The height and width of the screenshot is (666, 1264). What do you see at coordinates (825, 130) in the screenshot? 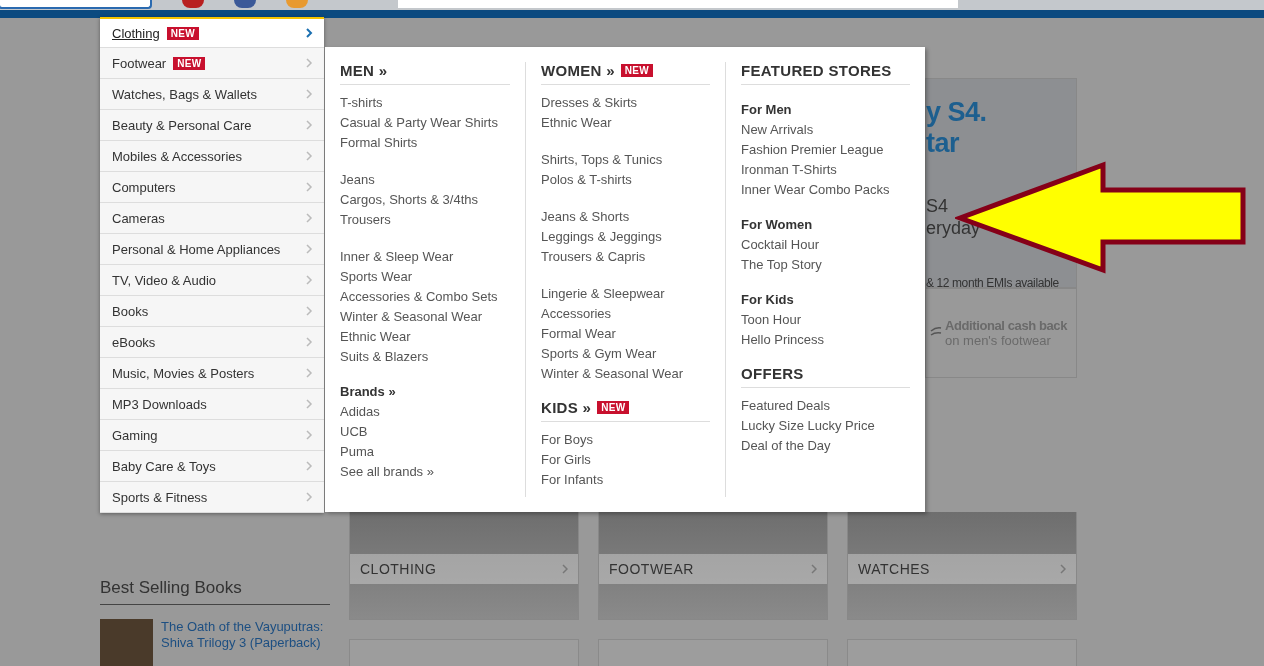
I see `menu-link: New Arrivals` at bounding box center [825, 130].